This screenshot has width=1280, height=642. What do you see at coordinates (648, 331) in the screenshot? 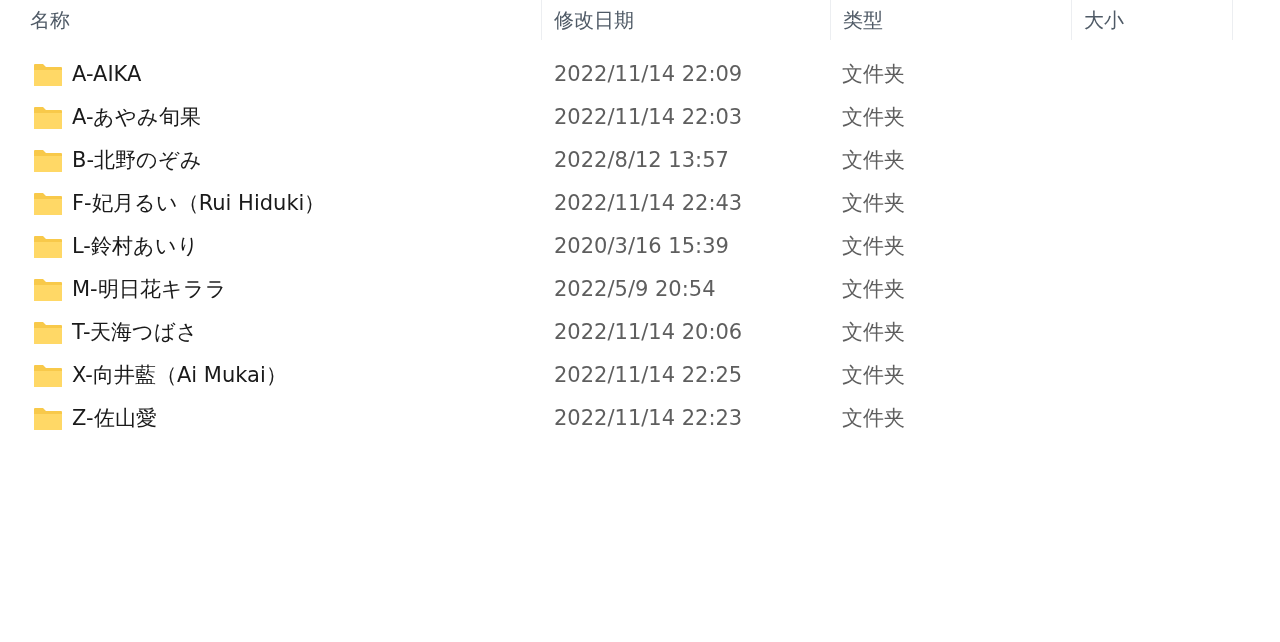
I see `modified-date: 2022/11/14 20:06` at bounding box center [648, 331].